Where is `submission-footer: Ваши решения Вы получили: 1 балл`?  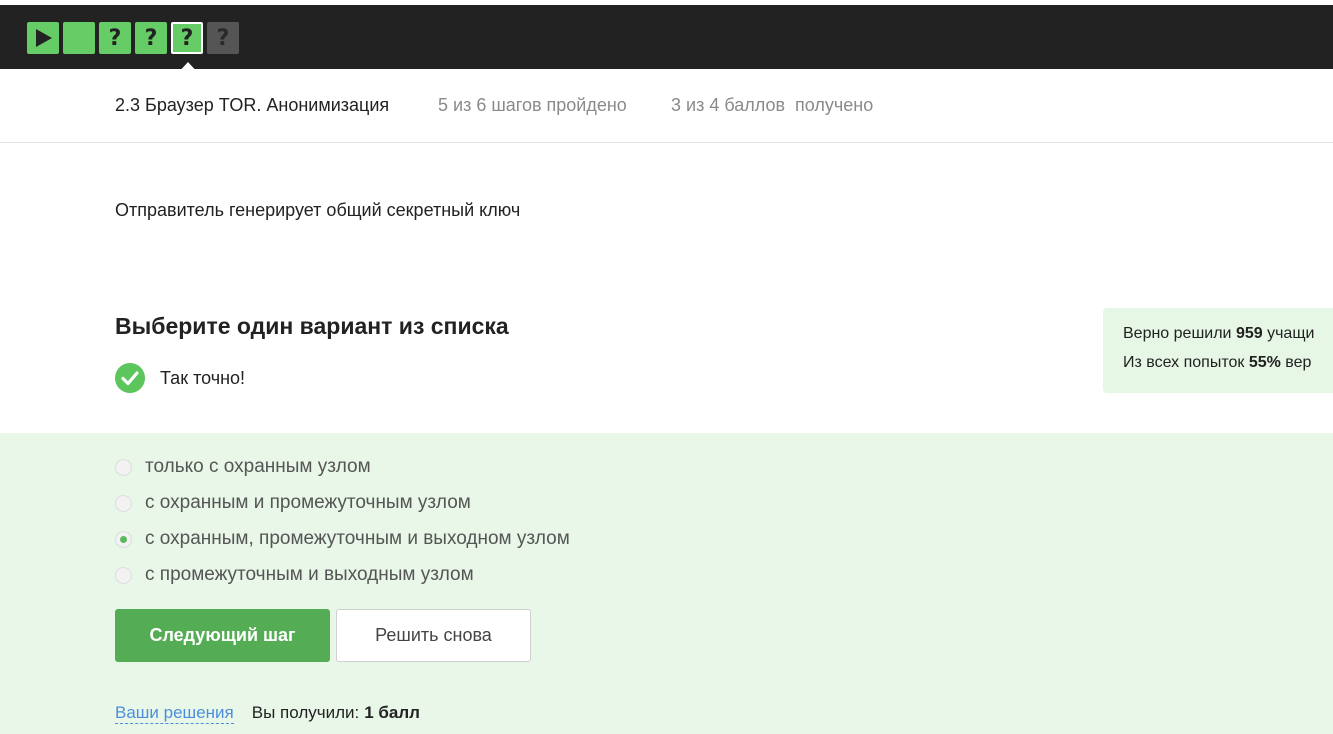
submission-footer: Ваши решения Вы получили: 1 балл is located at coordinates (267, 713).